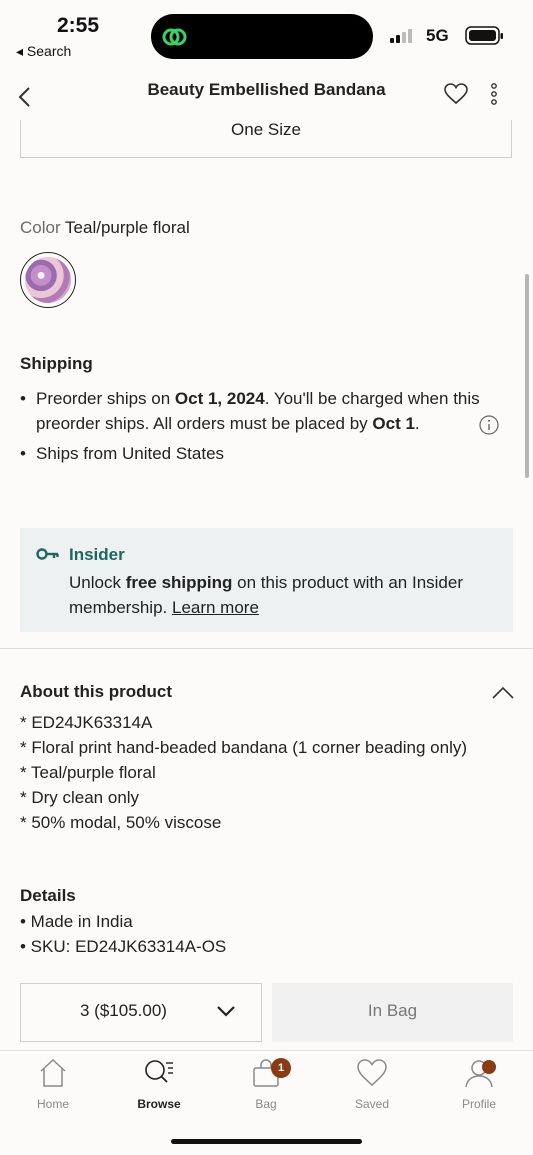  What do you see at coordinates (121, 822) in the screenshot?
I see `about-line: * 50% modal, 50% viscose` at bounding box center [121, 822].